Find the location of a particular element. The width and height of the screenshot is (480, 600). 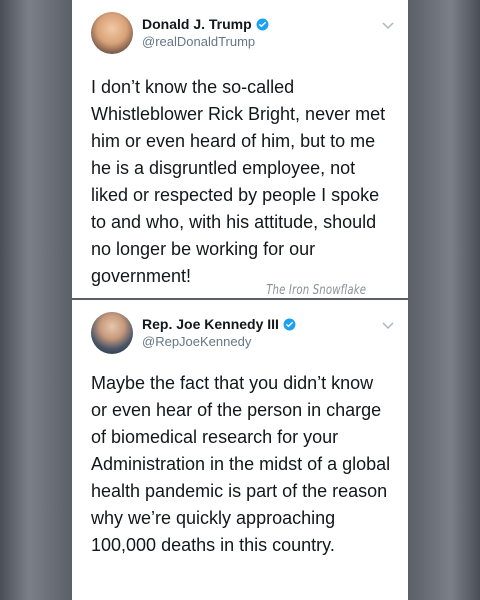

author-row: Rep. Joe Kennedy III is located at coordinates (219, 324).